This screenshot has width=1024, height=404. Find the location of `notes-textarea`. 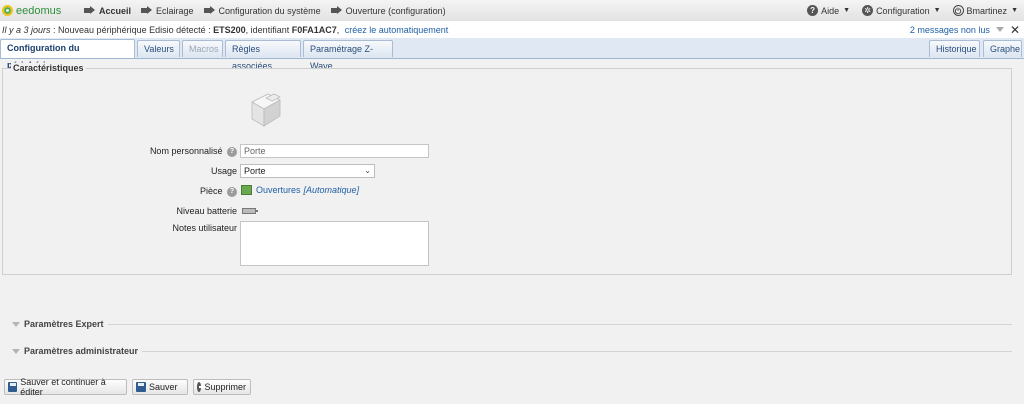

notes-textarea is located at coordinates (334, 243).